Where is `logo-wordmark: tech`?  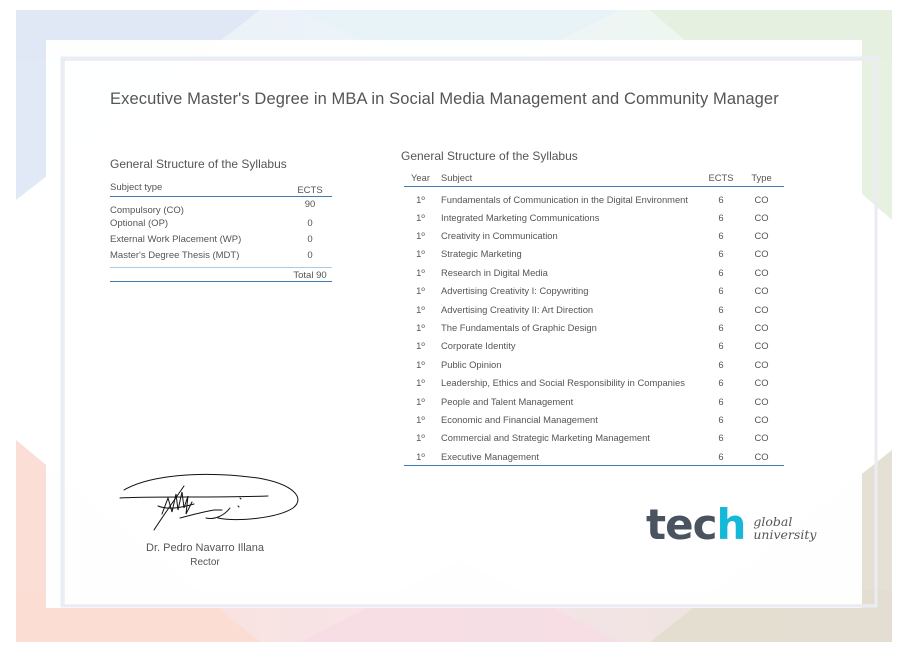
logo-wordmark: tech is located at coordinates (696, 525).